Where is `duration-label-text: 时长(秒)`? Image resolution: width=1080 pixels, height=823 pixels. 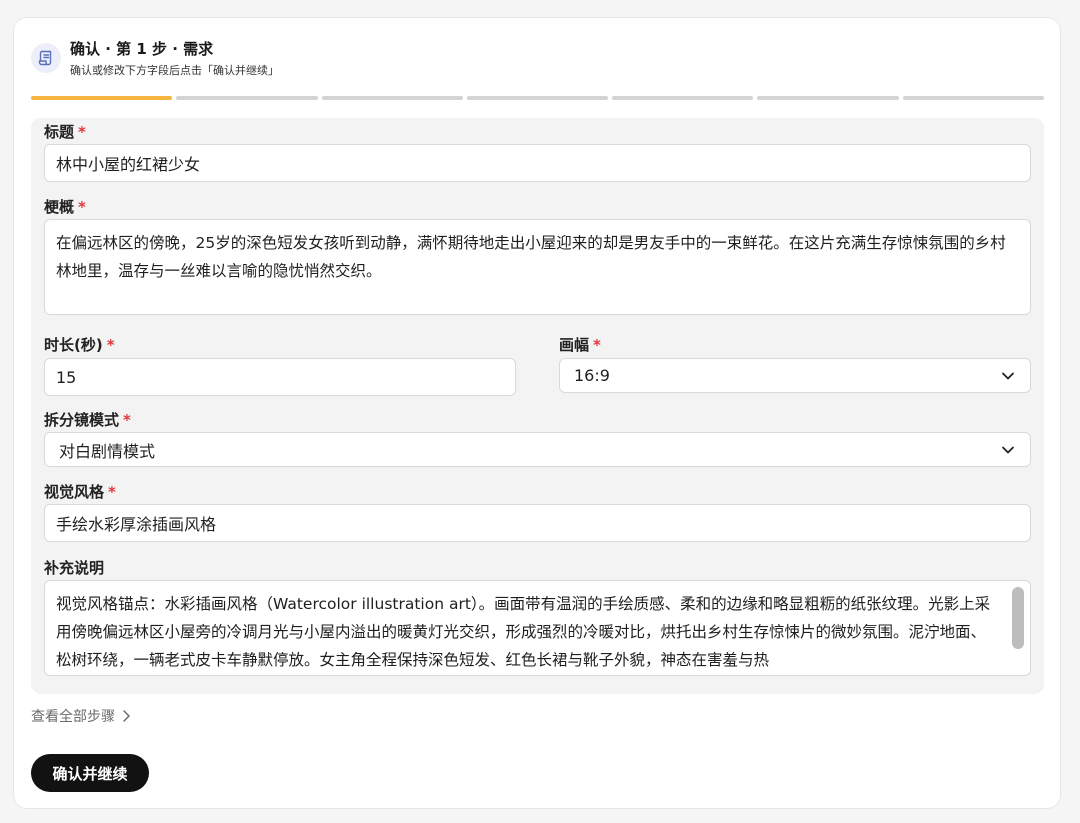 duration-label-text: 时长(秒) is located at coordinates (73, 345).